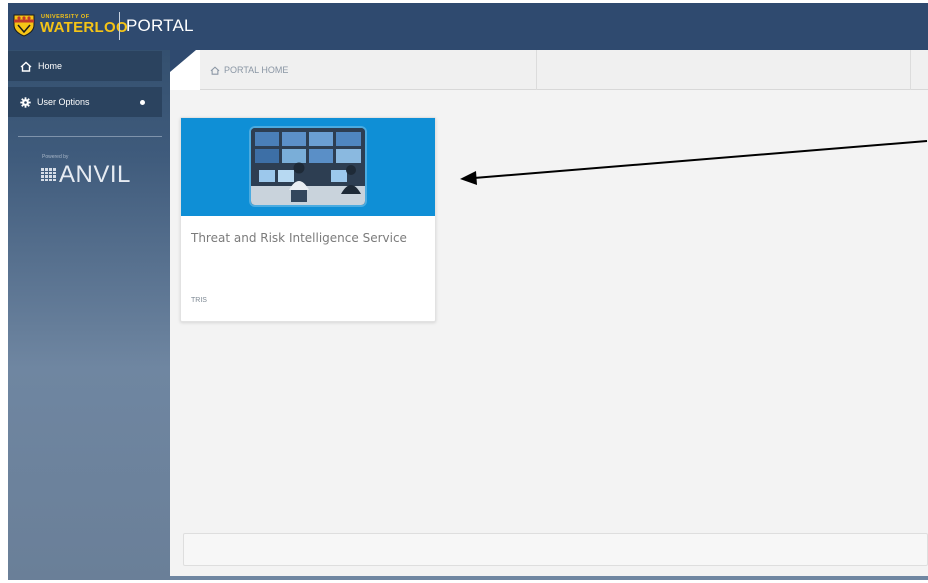  I want to click on anvil-logo: ANVIL, so click(86, 175).